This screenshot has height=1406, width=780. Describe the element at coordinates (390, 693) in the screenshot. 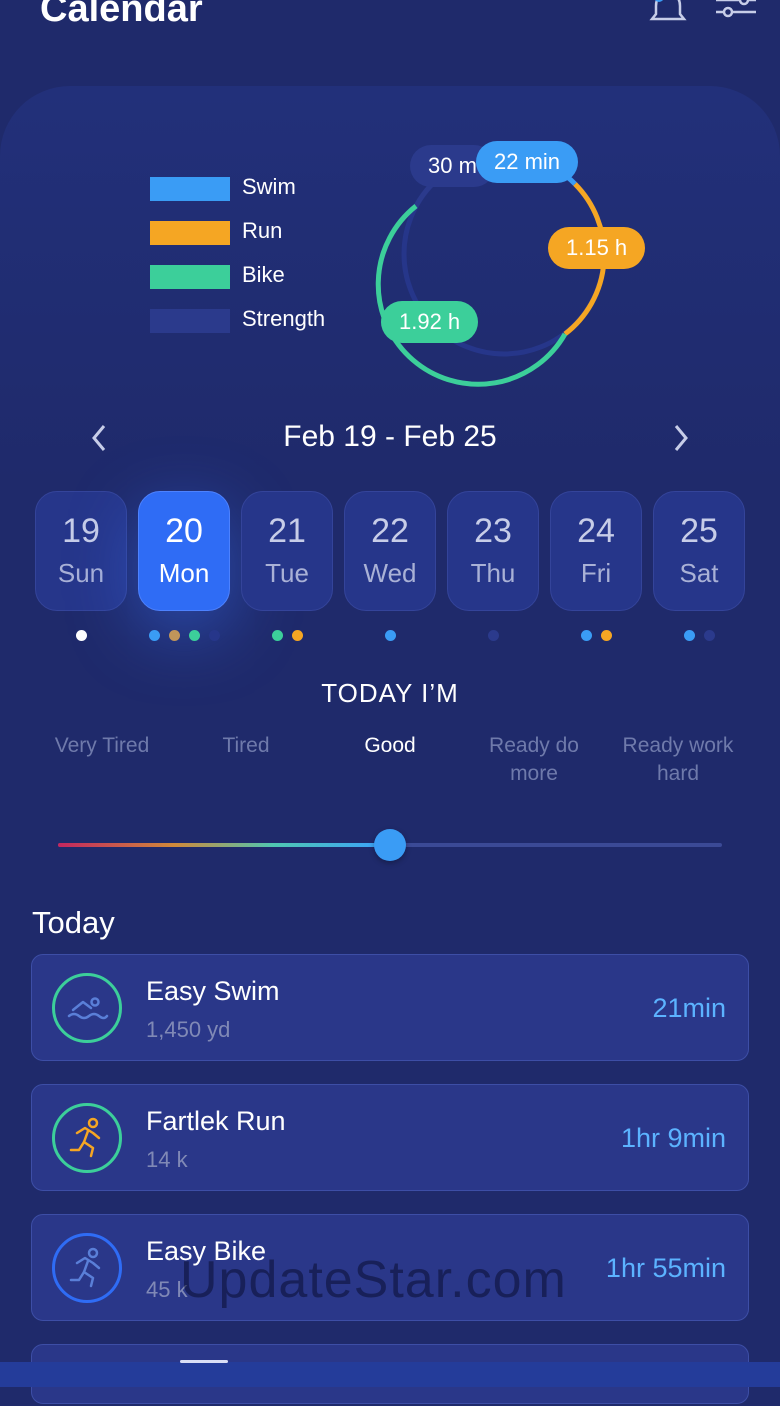

I see `mood-title: TODAY I’M` at that location.